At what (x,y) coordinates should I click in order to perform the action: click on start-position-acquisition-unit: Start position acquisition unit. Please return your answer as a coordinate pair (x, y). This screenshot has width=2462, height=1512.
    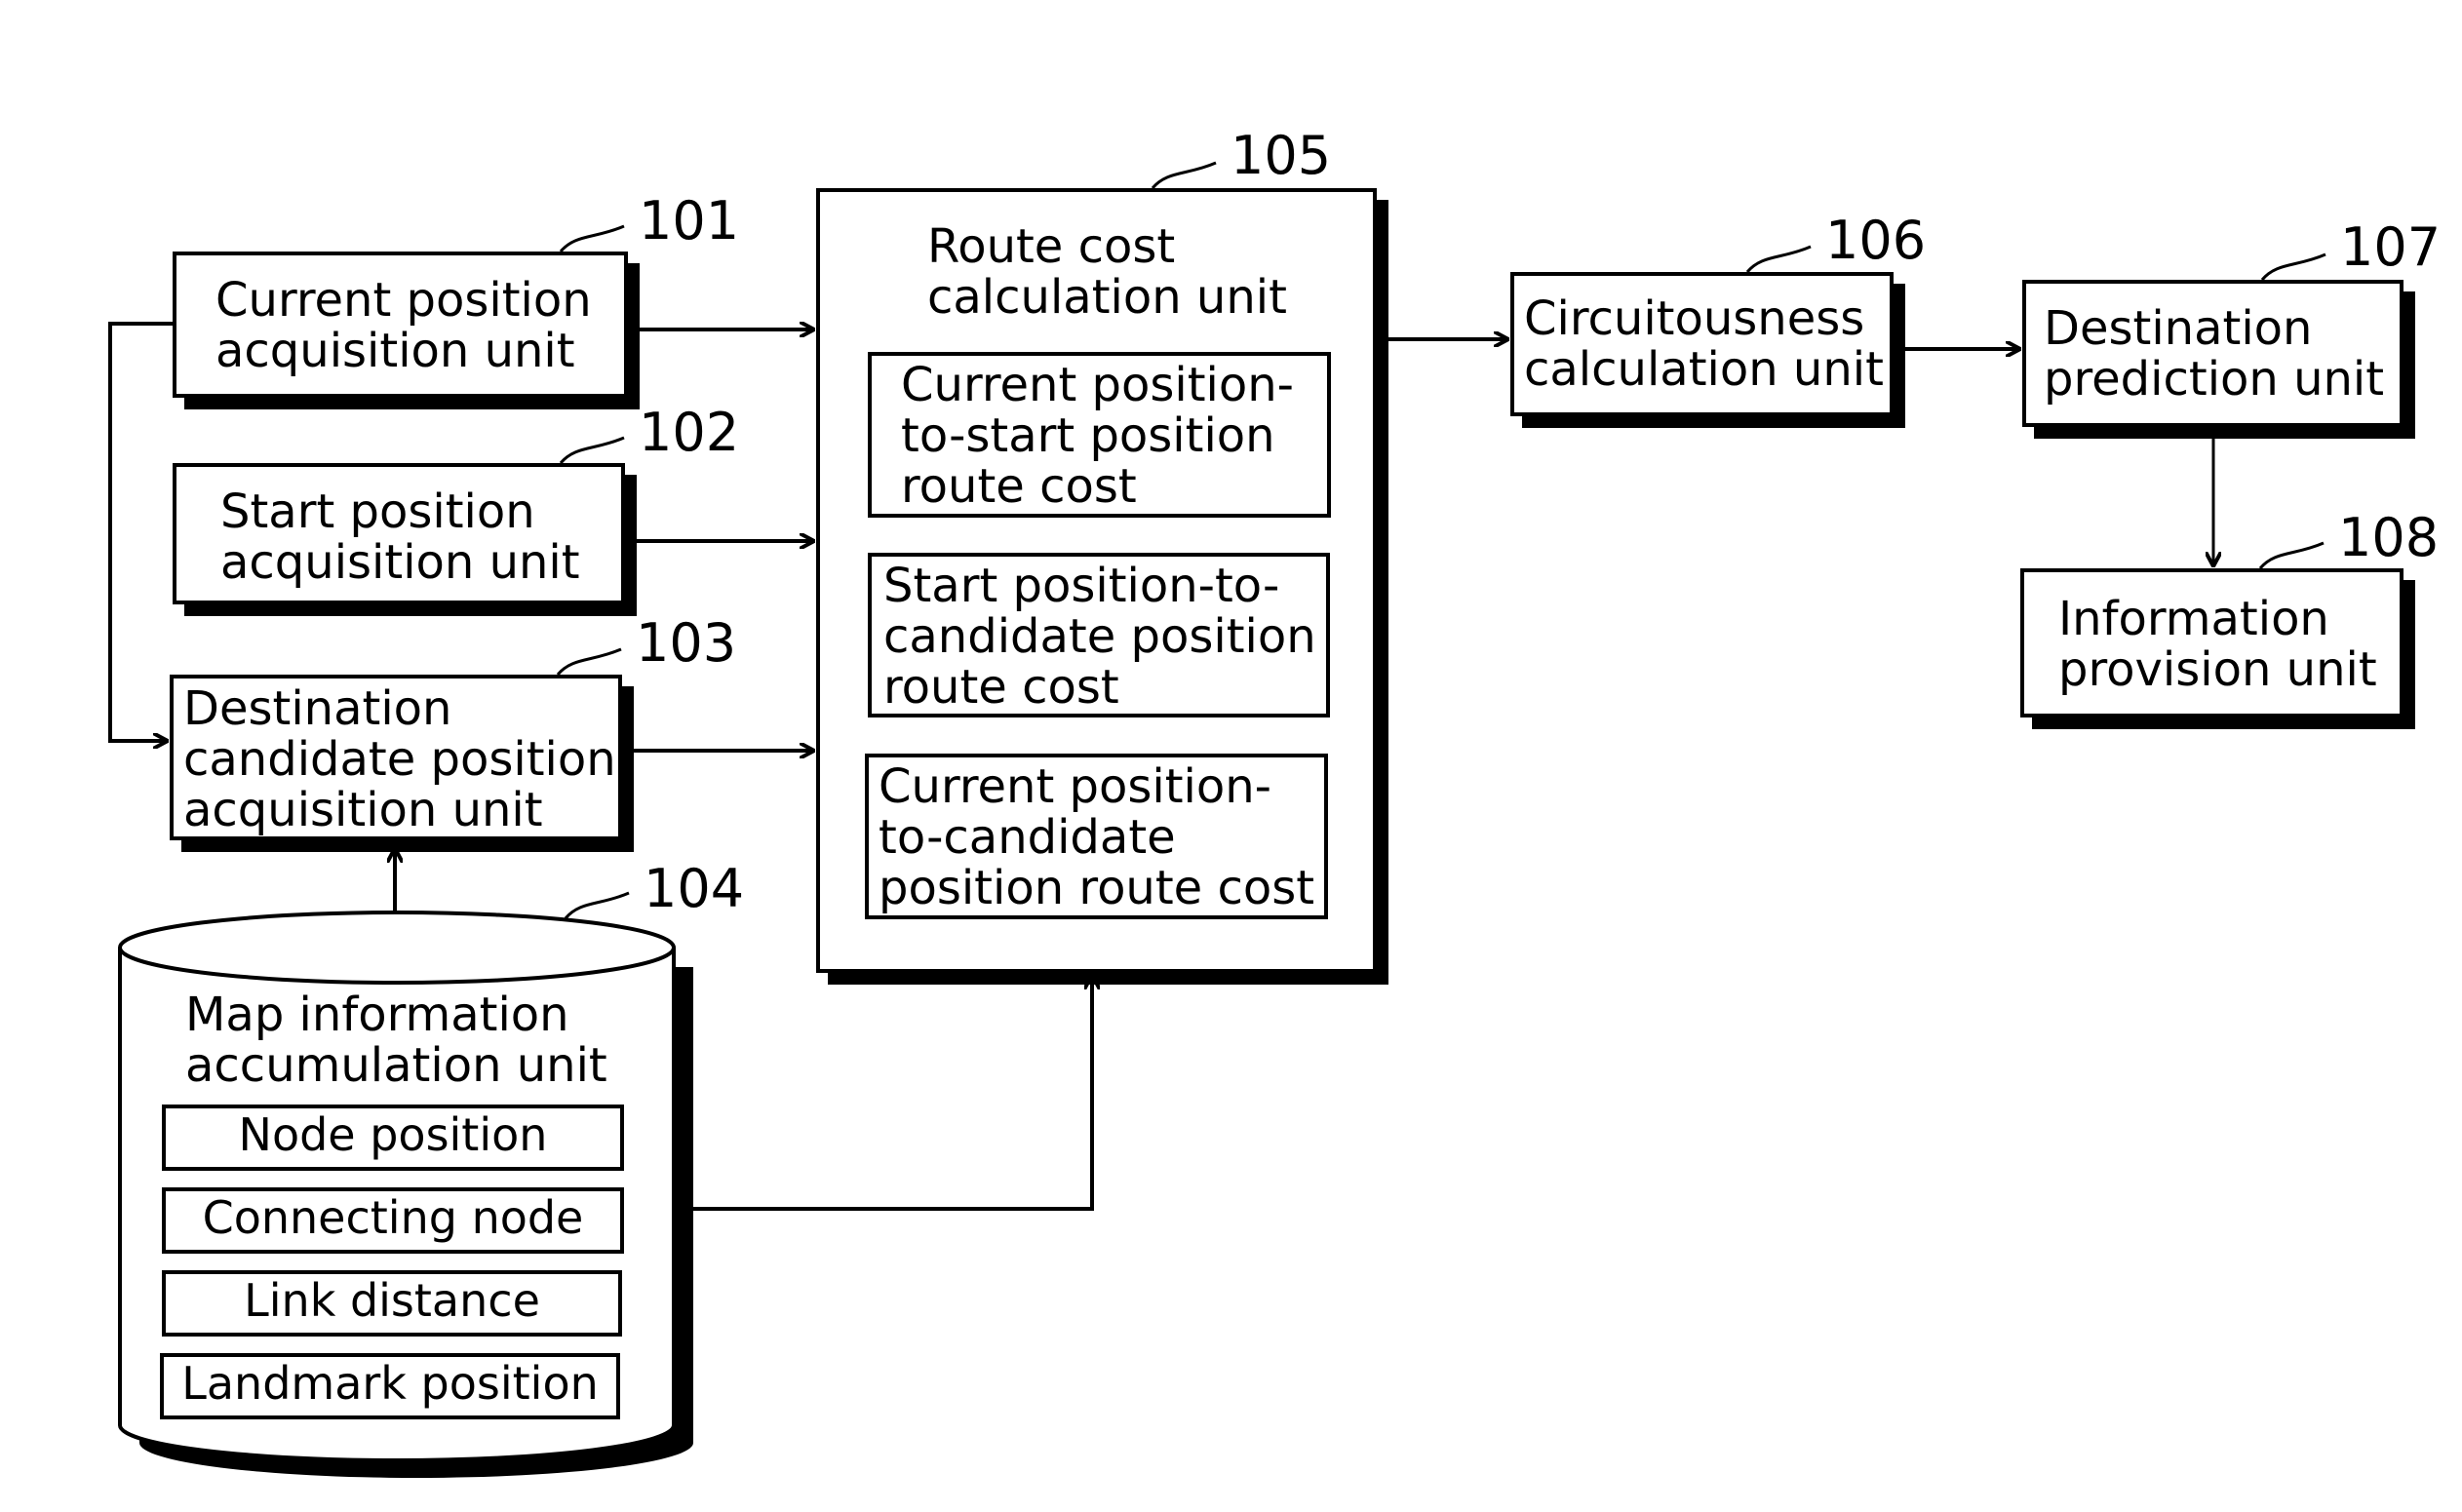
    Looking at the image, I should click on (399, 533).